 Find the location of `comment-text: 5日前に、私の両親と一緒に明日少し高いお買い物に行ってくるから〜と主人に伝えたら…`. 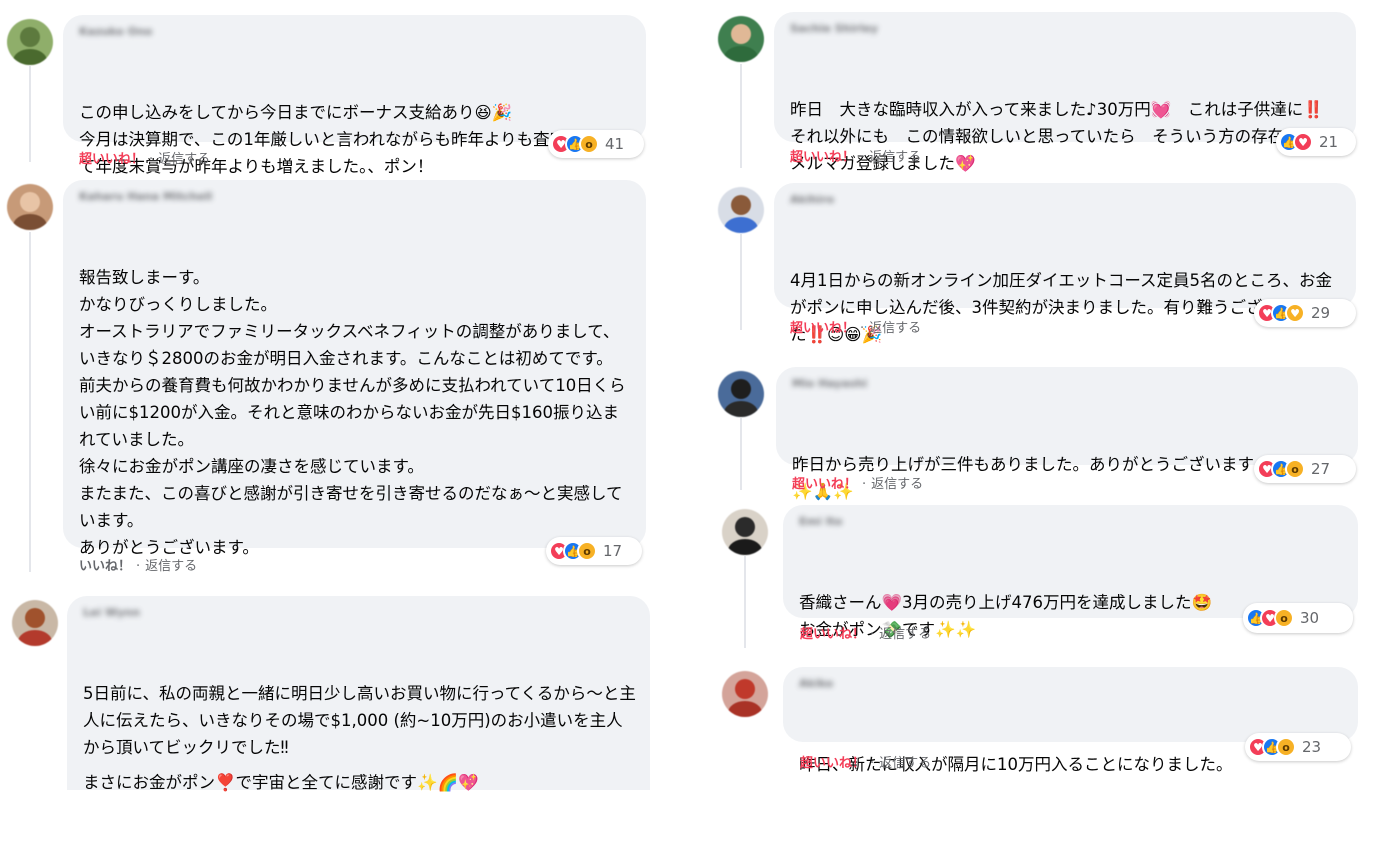

comment-text: 5日前に、私の両親と一緒に明日少し高いお買い物に行ってくるから〜と主人に伝えたら… is located at coordinates (359, 738).